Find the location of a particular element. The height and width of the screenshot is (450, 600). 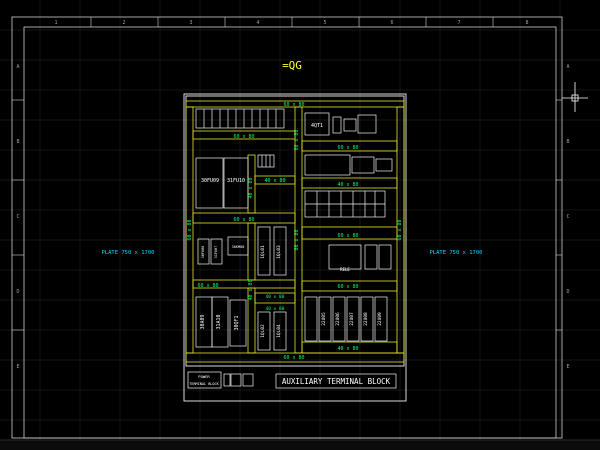

frame-column-ticks is located at coordinates (292, 22).